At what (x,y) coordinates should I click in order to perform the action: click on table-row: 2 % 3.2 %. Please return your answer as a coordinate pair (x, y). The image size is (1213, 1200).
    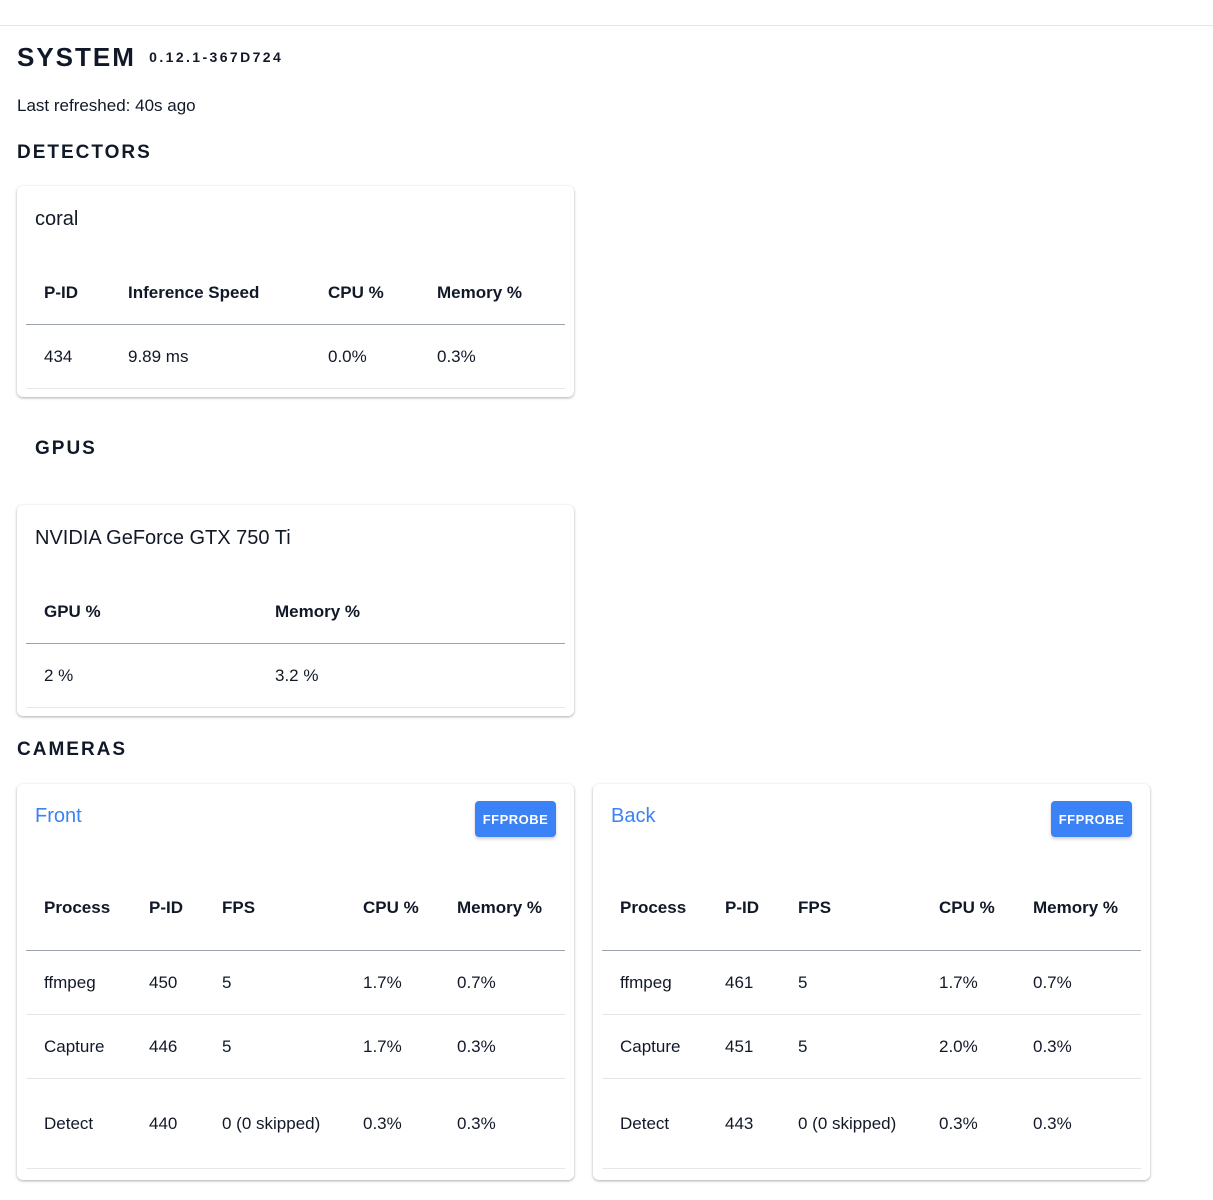
    Looking at the image, I should click on (295, 675).